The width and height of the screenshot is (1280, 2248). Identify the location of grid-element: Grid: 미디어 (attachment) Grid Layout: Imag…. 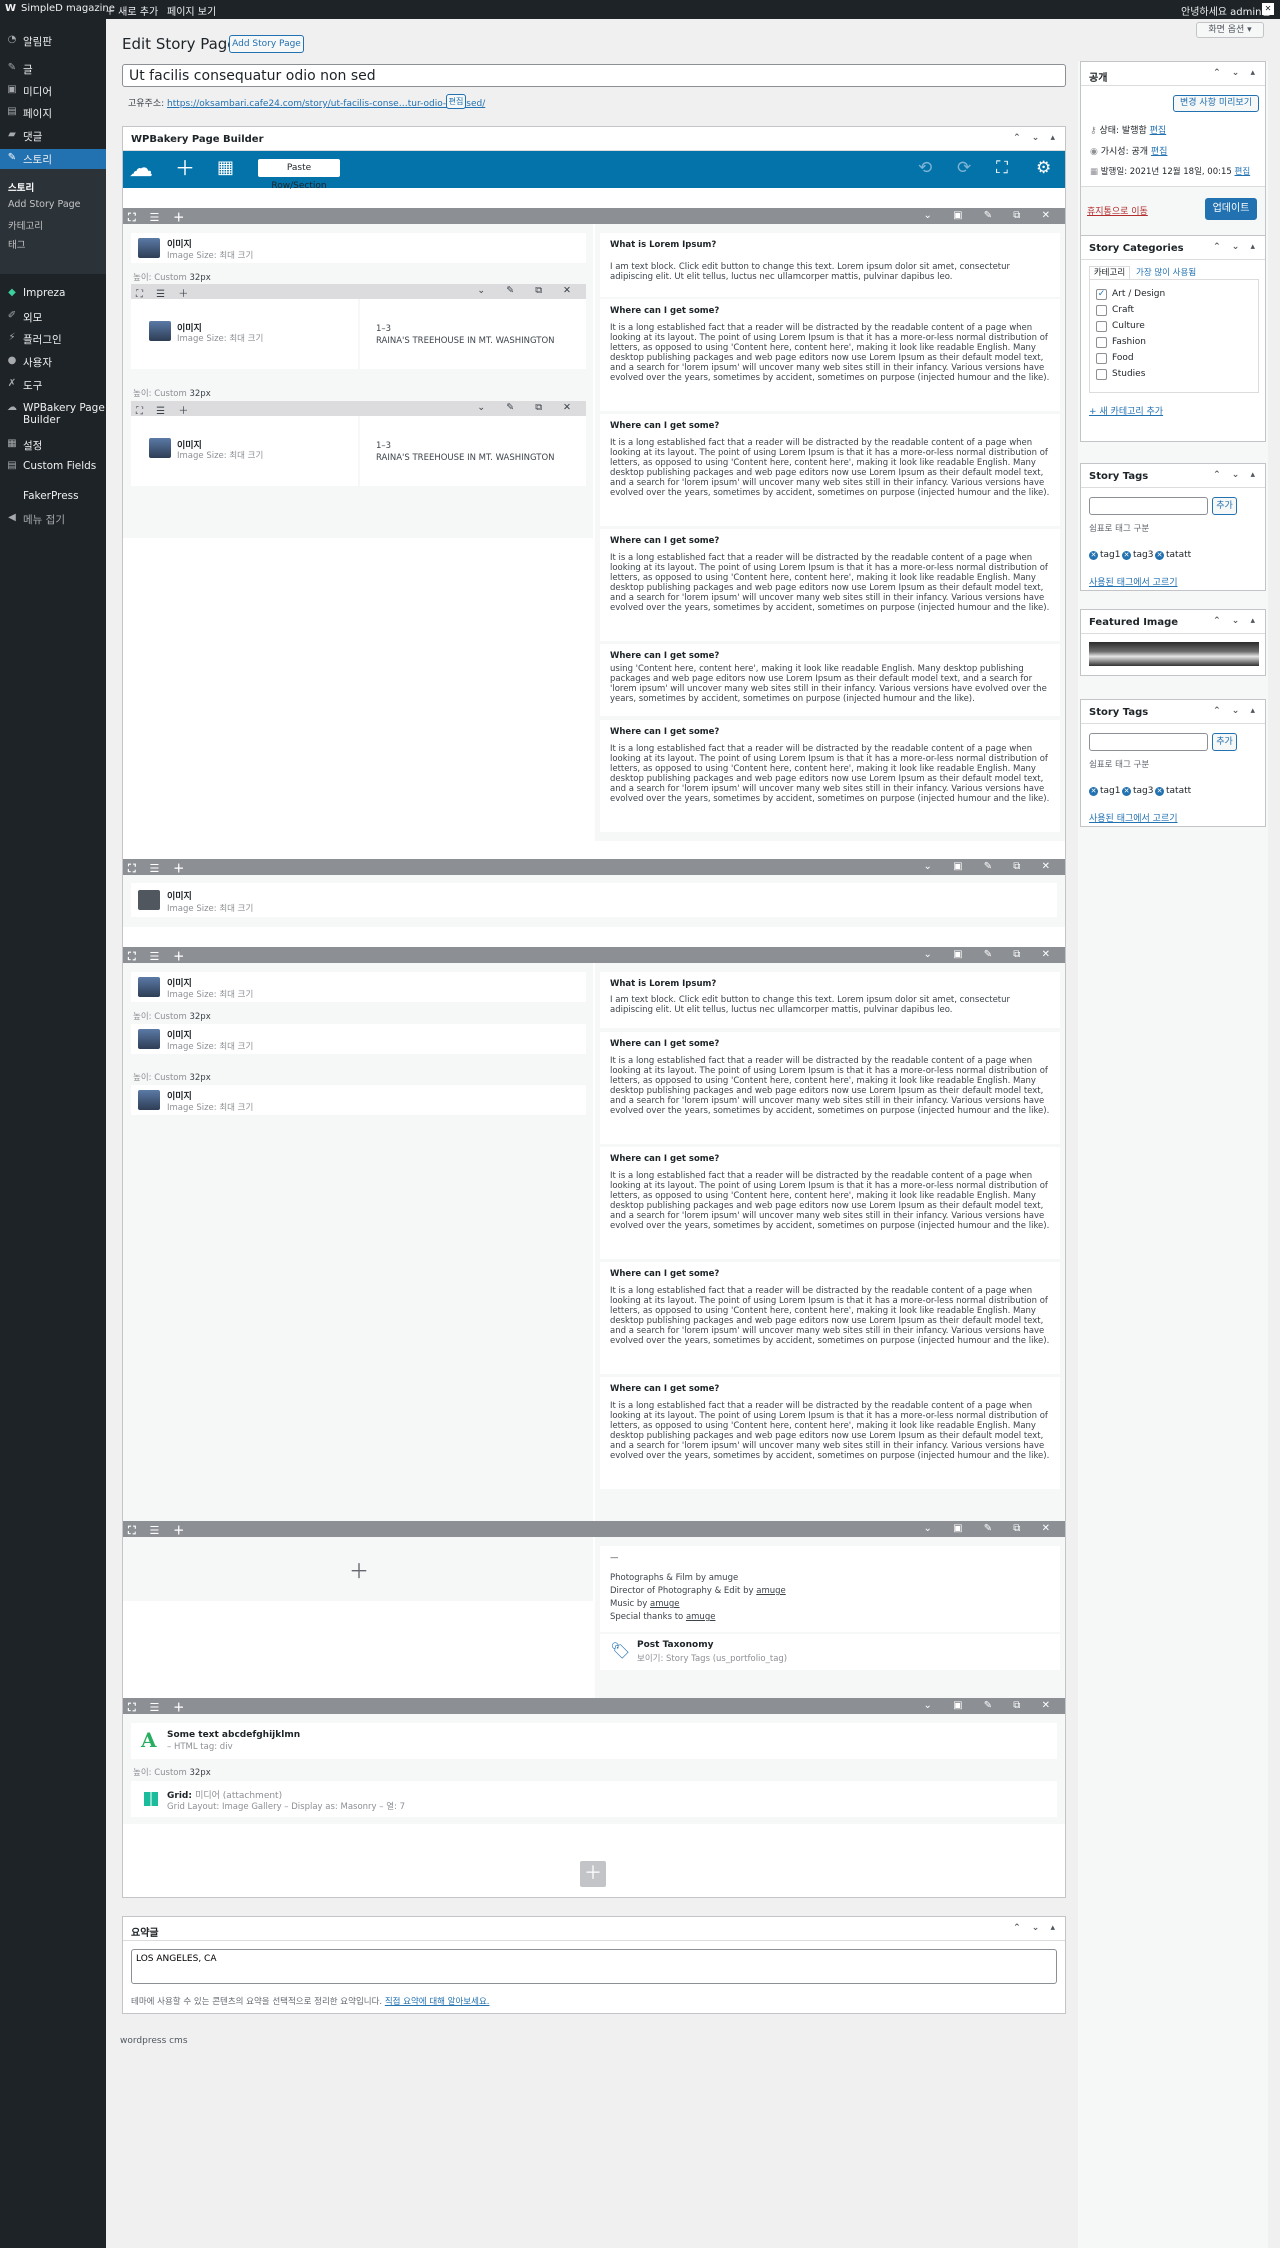
(594, 1799).